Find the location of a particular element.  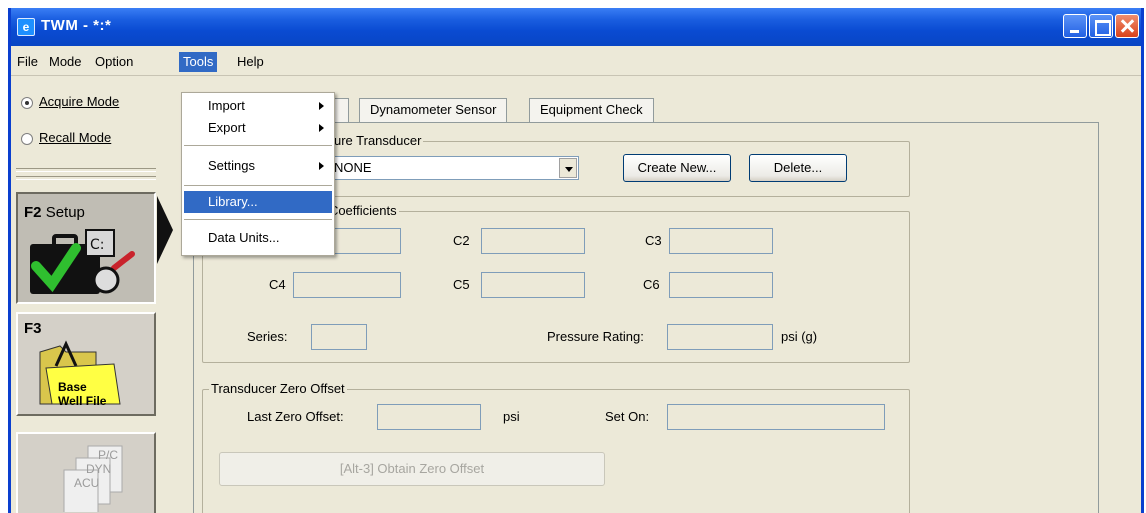

mode-sidebar: Acquire Mode Recall Mode F2 Setup C: F3 is located at coordinates (86, 296).